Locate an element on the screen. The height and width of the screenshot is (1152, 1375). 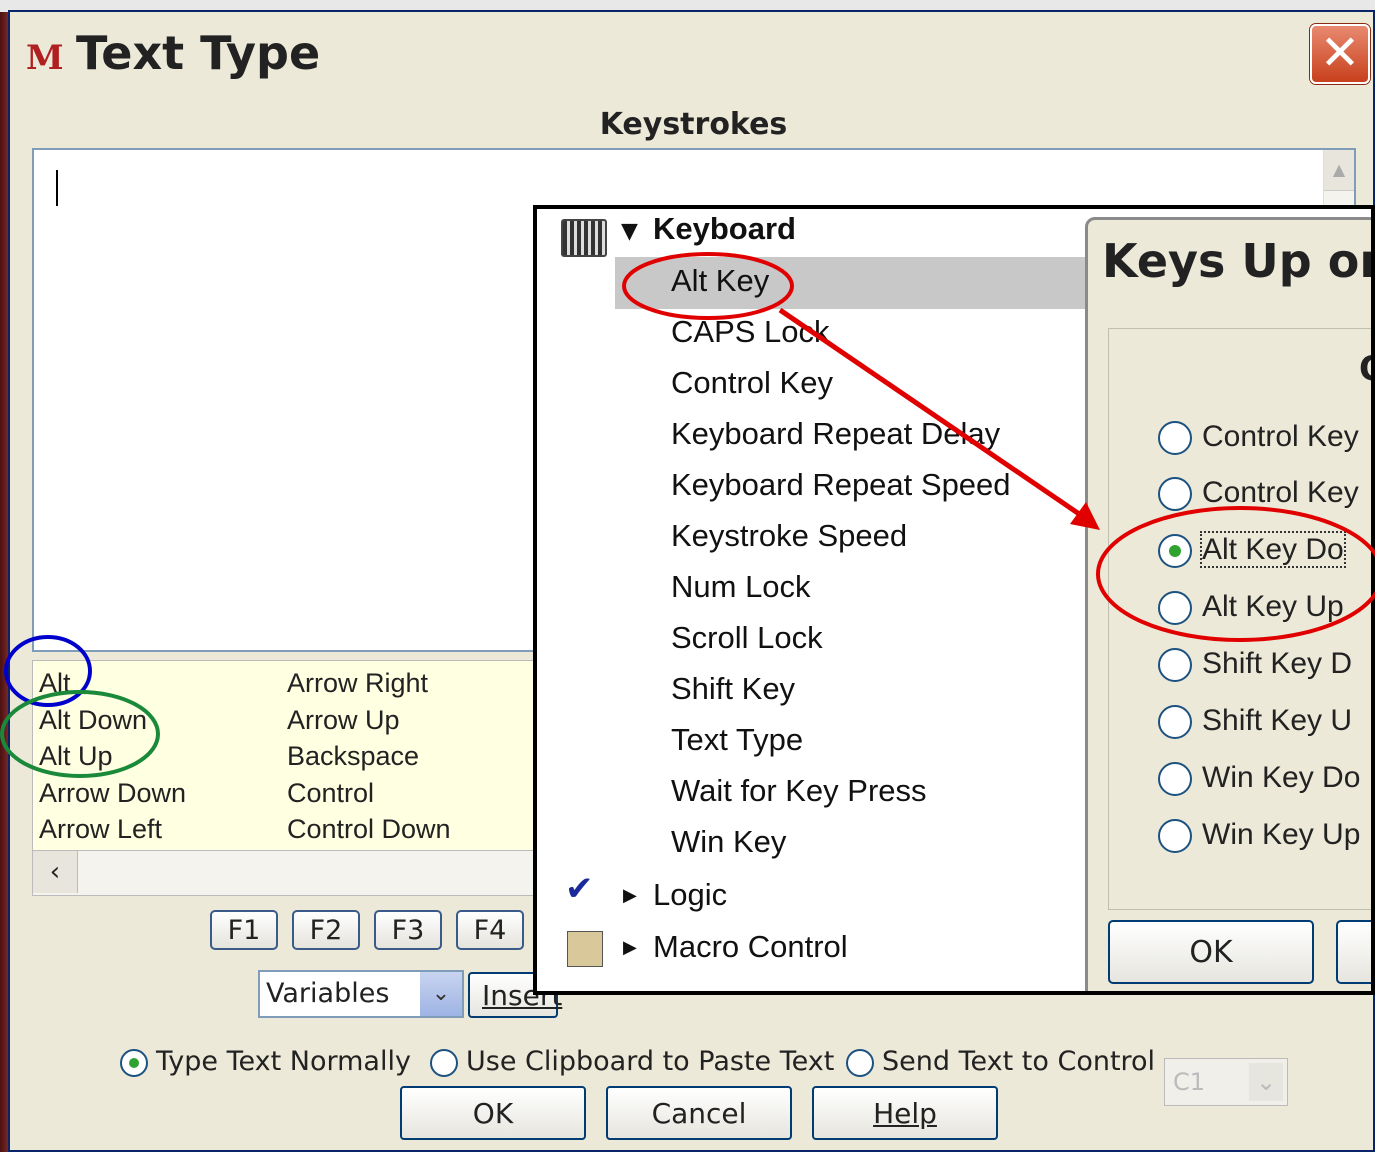
send-to-control-label: Send Text to Control is located at coordinates (1019, 1061).